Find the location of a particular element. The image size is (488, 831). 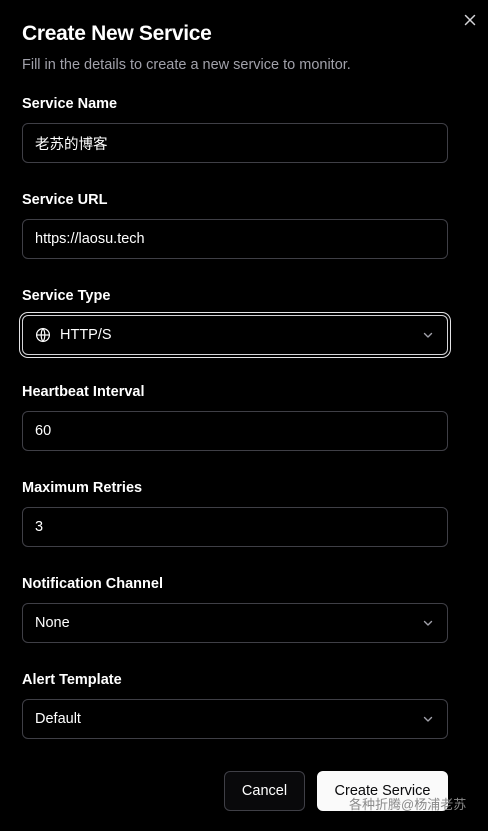

alert-template-select: Default is located at coordinates (235, 719).